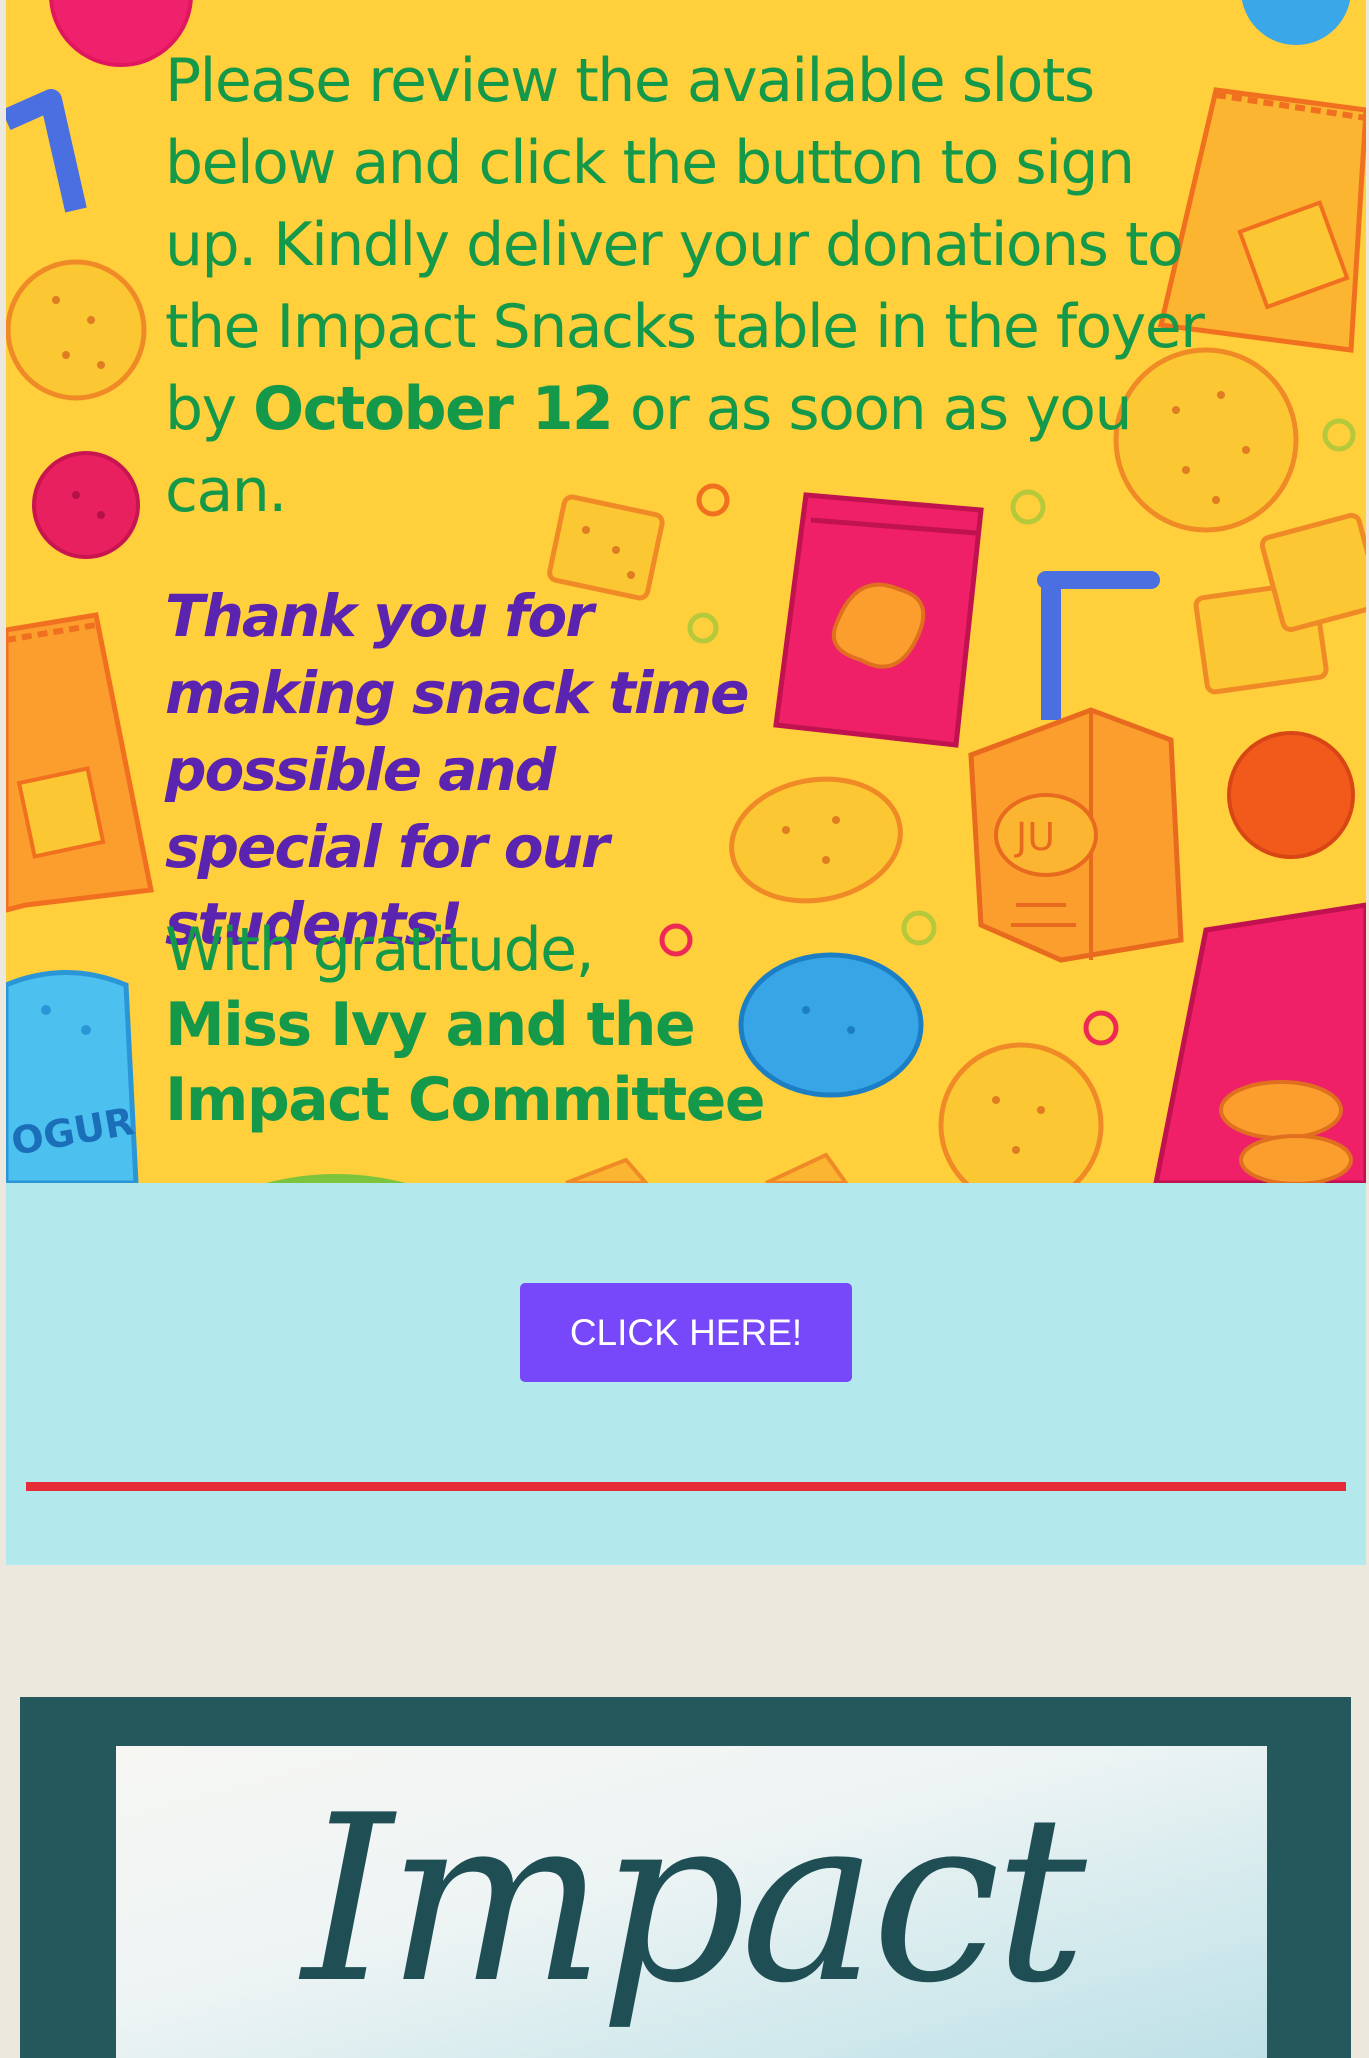 This screenshot has height=2058, width=1369. What do you see at coordinates (1021, 1112) in the screenshot?
I see `bottom-cookie` at bounding box center [1021, 1112].